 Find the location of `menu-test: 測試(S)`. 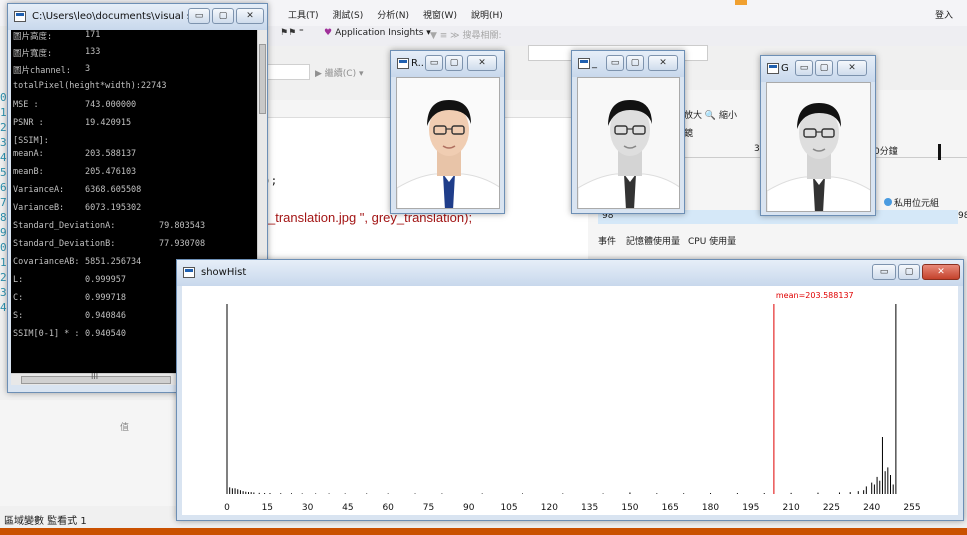

menu-test: 測試(S) is located at coordinates (348, 14).